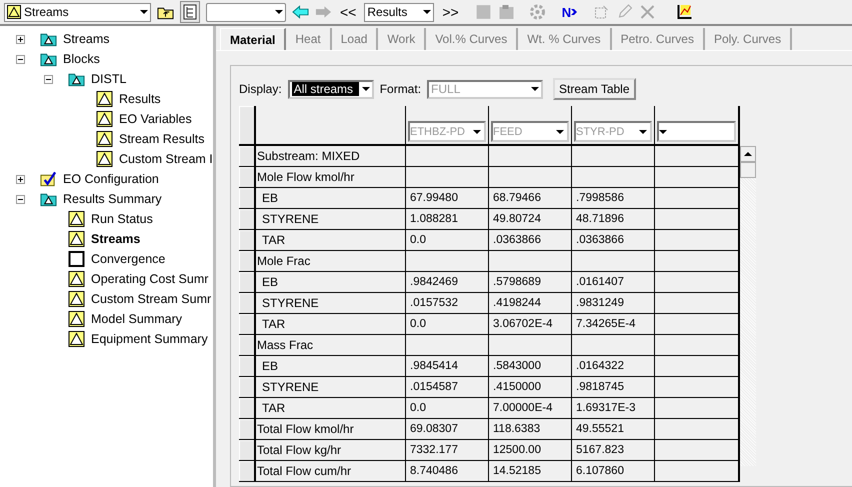 The height and width of the screenshot is (487, 852). I want to click on tree-item: Results Summary, so click(112, 199).